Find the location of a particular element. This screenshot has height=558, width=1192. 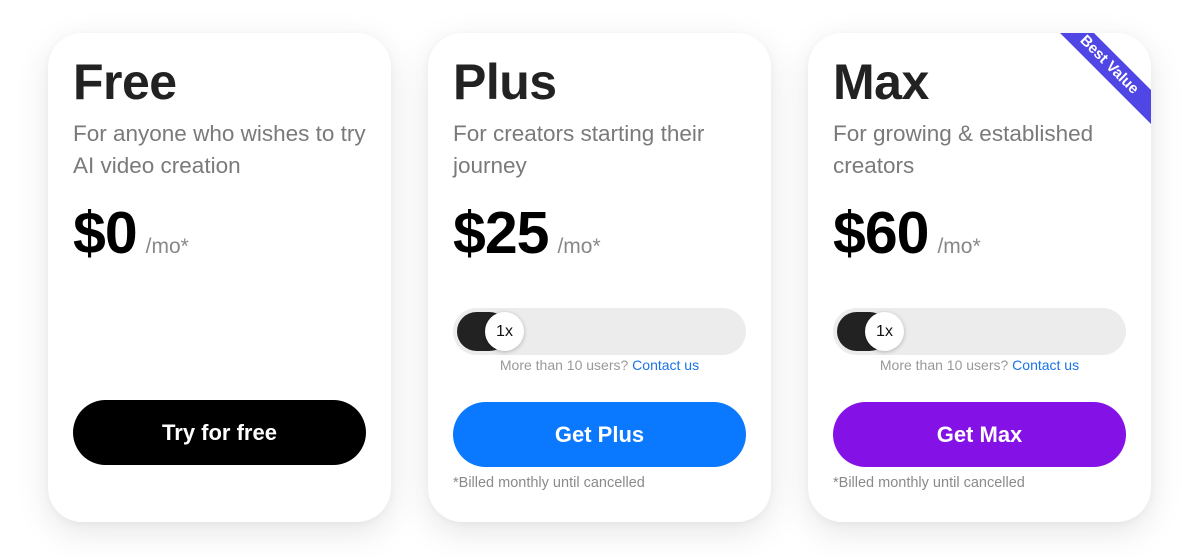

price-row: $25 /mo* is located at coordinates (527, 233).